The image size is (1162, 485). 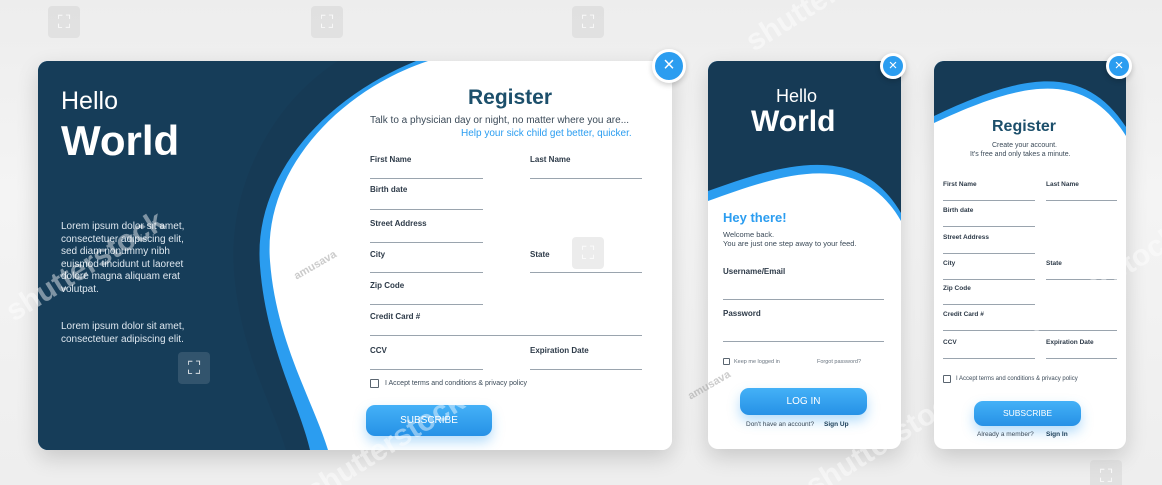 I want to click on lorem-line: volutpat., so click(x=80, y=289).